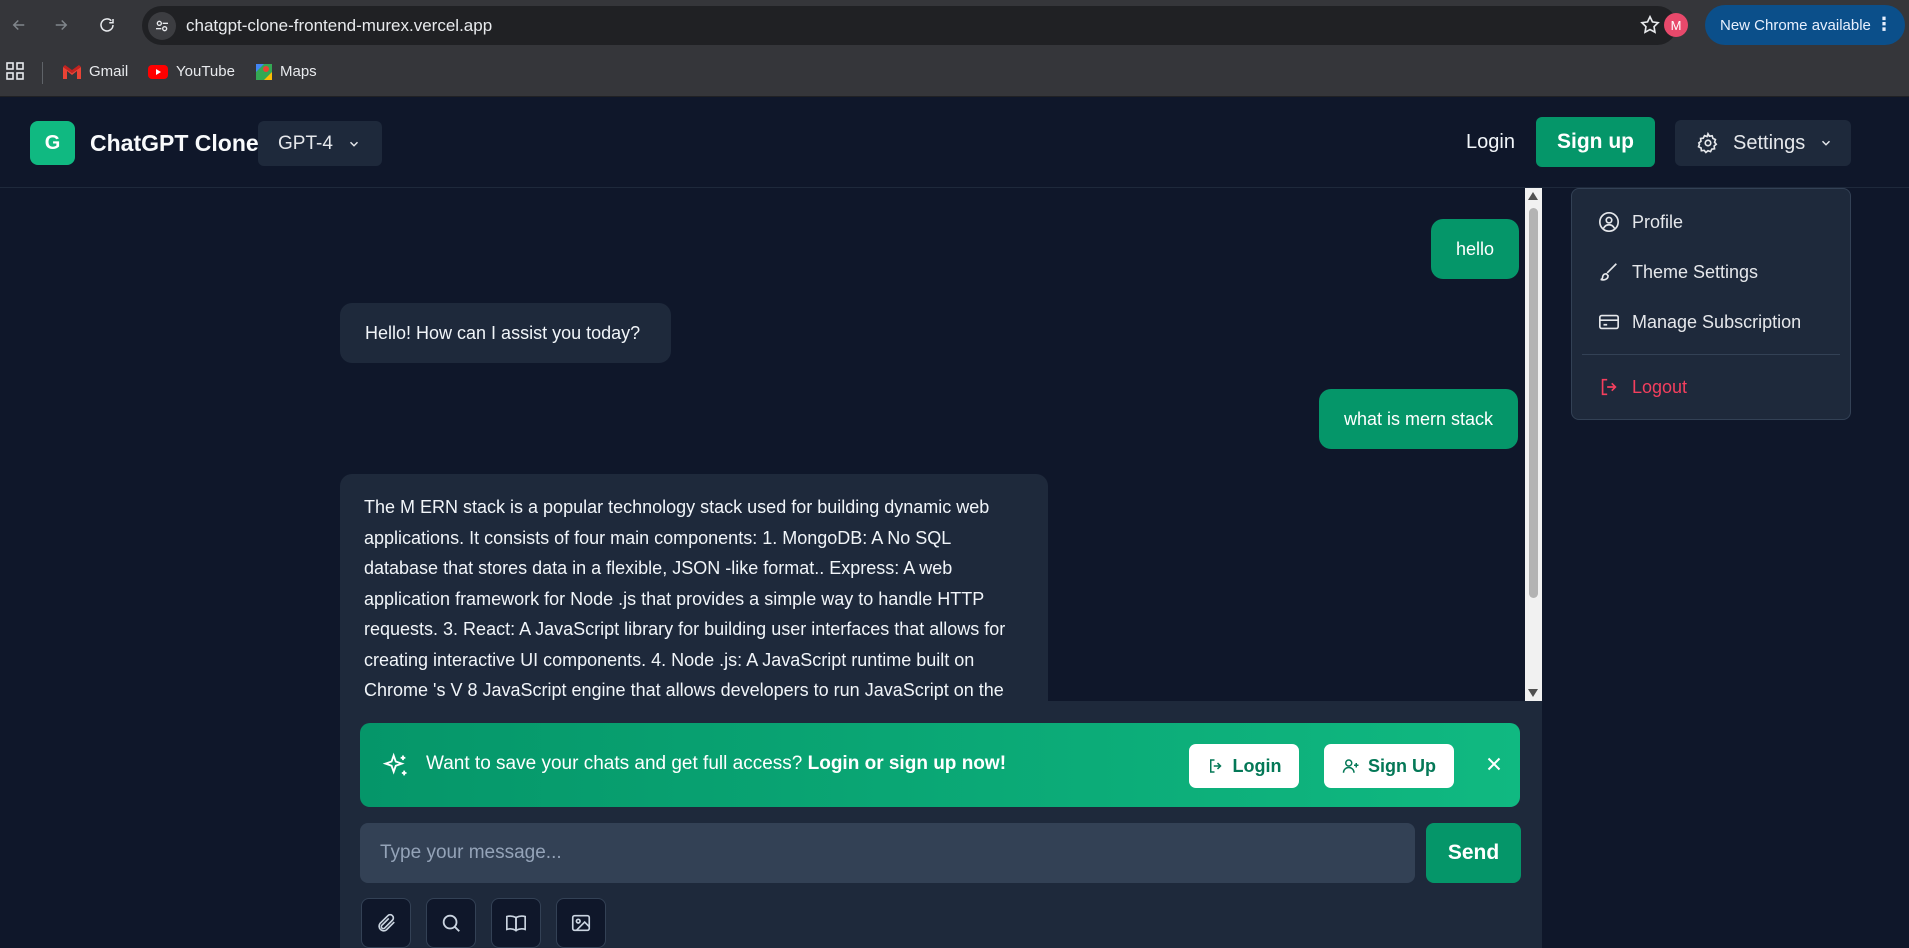 The width and height of the screenshot is (1909, 948). I want to click on back-button, so click(19, 25).